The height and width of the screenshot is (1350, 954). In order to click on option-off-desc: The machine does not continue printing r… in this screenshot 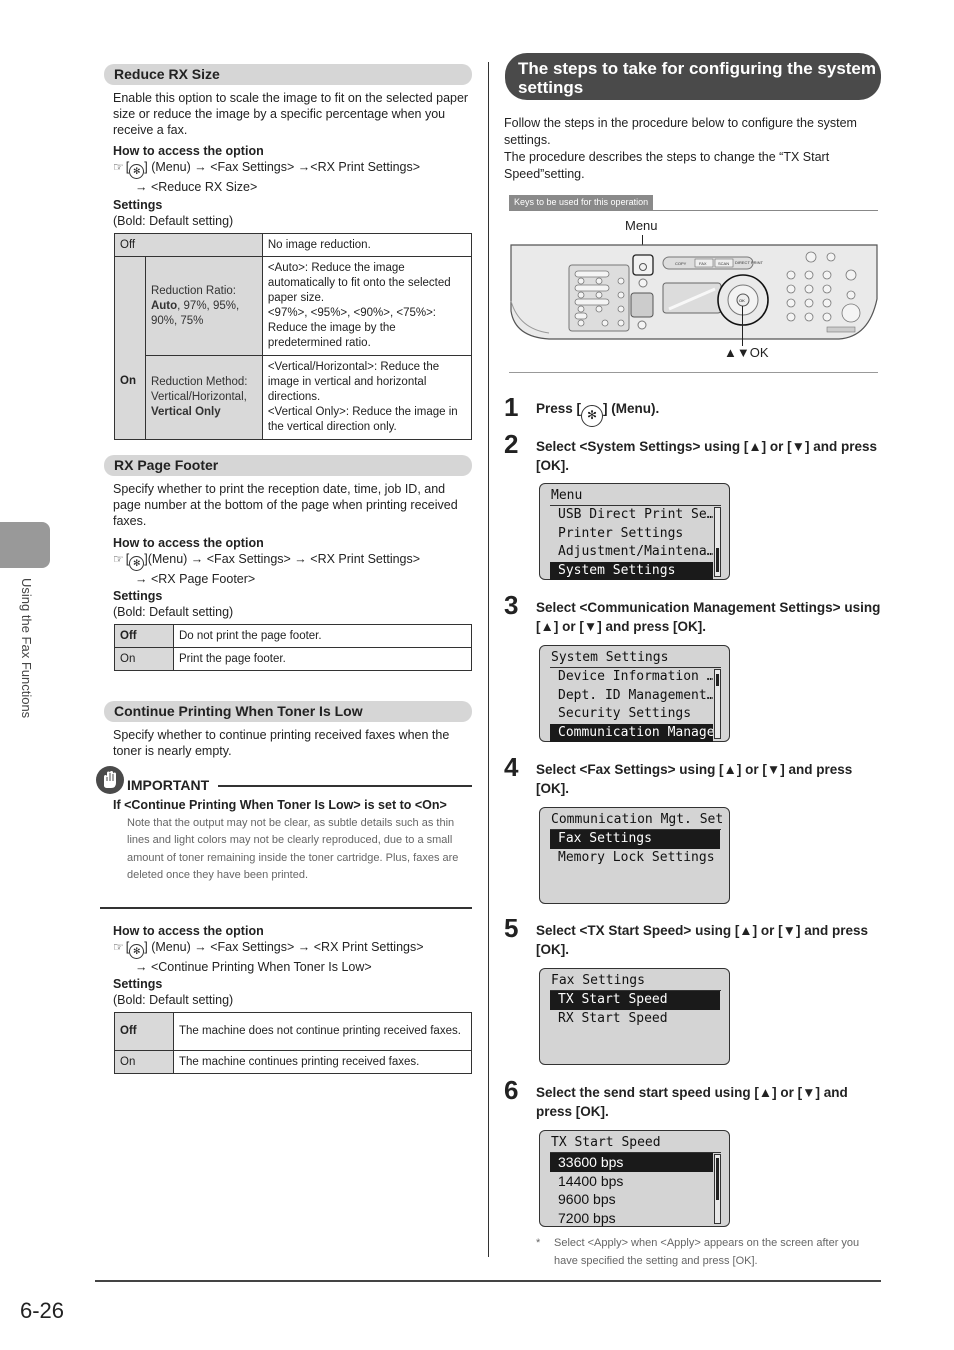, I will do `click(322, 1031)`.